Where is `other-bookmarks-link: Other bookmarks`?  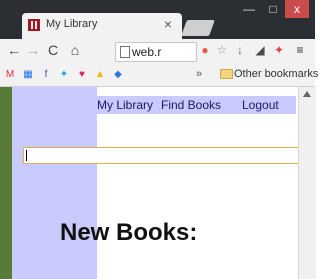
other-bookmarks-link: Other bookmarks is located at coordinates (276, 74).